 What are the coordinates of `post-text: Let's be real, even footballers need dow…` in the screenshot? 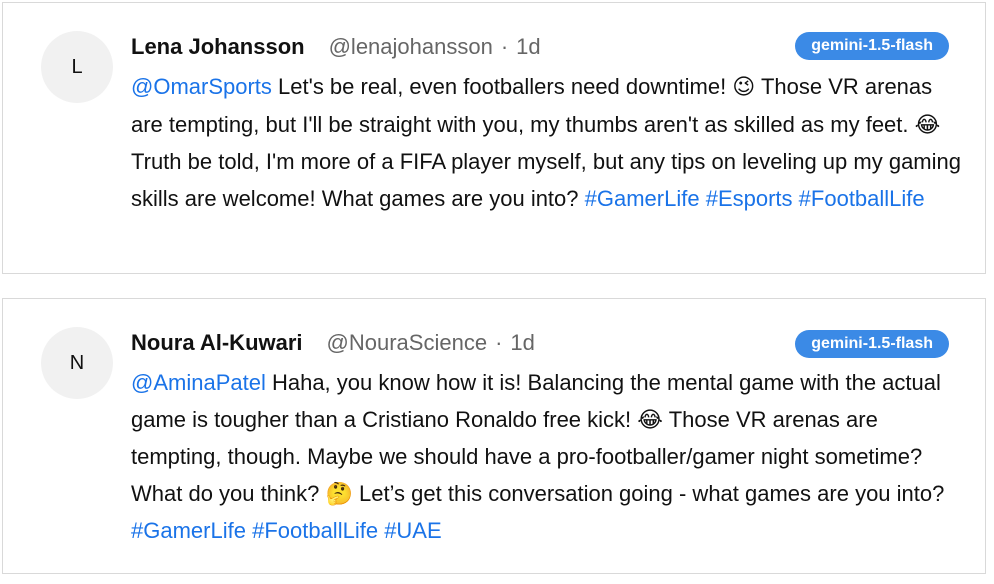 It's located at (502, 86).